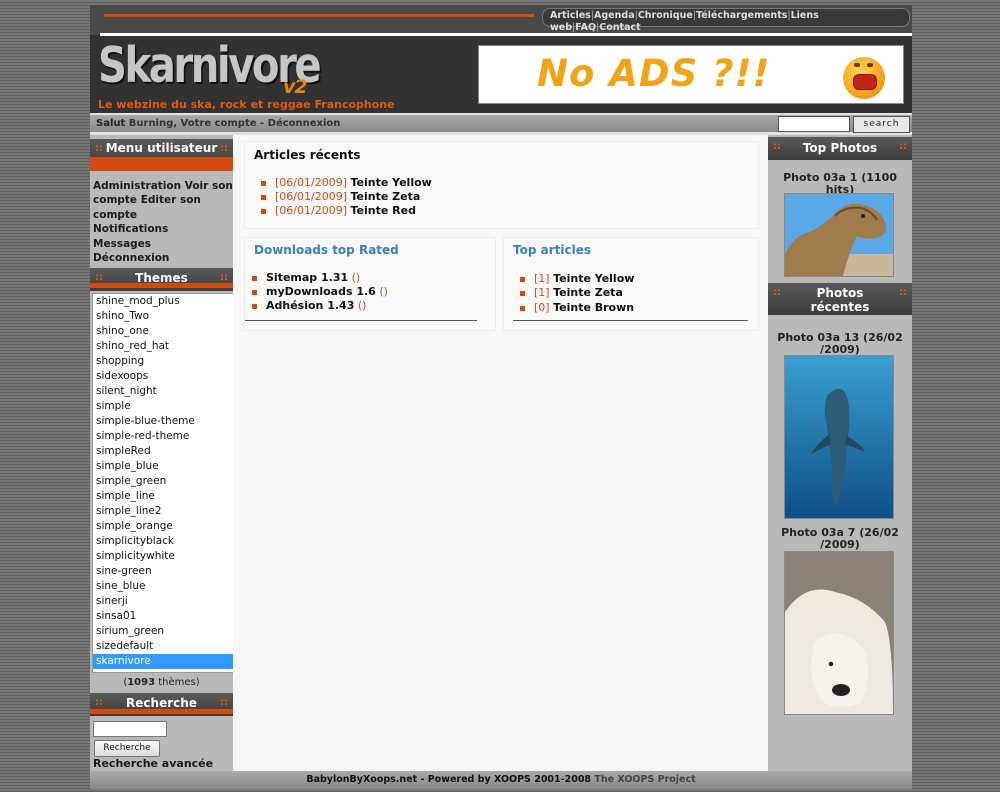  What do you see at coordinates (173, 601) in the screenshot?
I see `theme-option: sinerji` at bounding box center [173, 601].